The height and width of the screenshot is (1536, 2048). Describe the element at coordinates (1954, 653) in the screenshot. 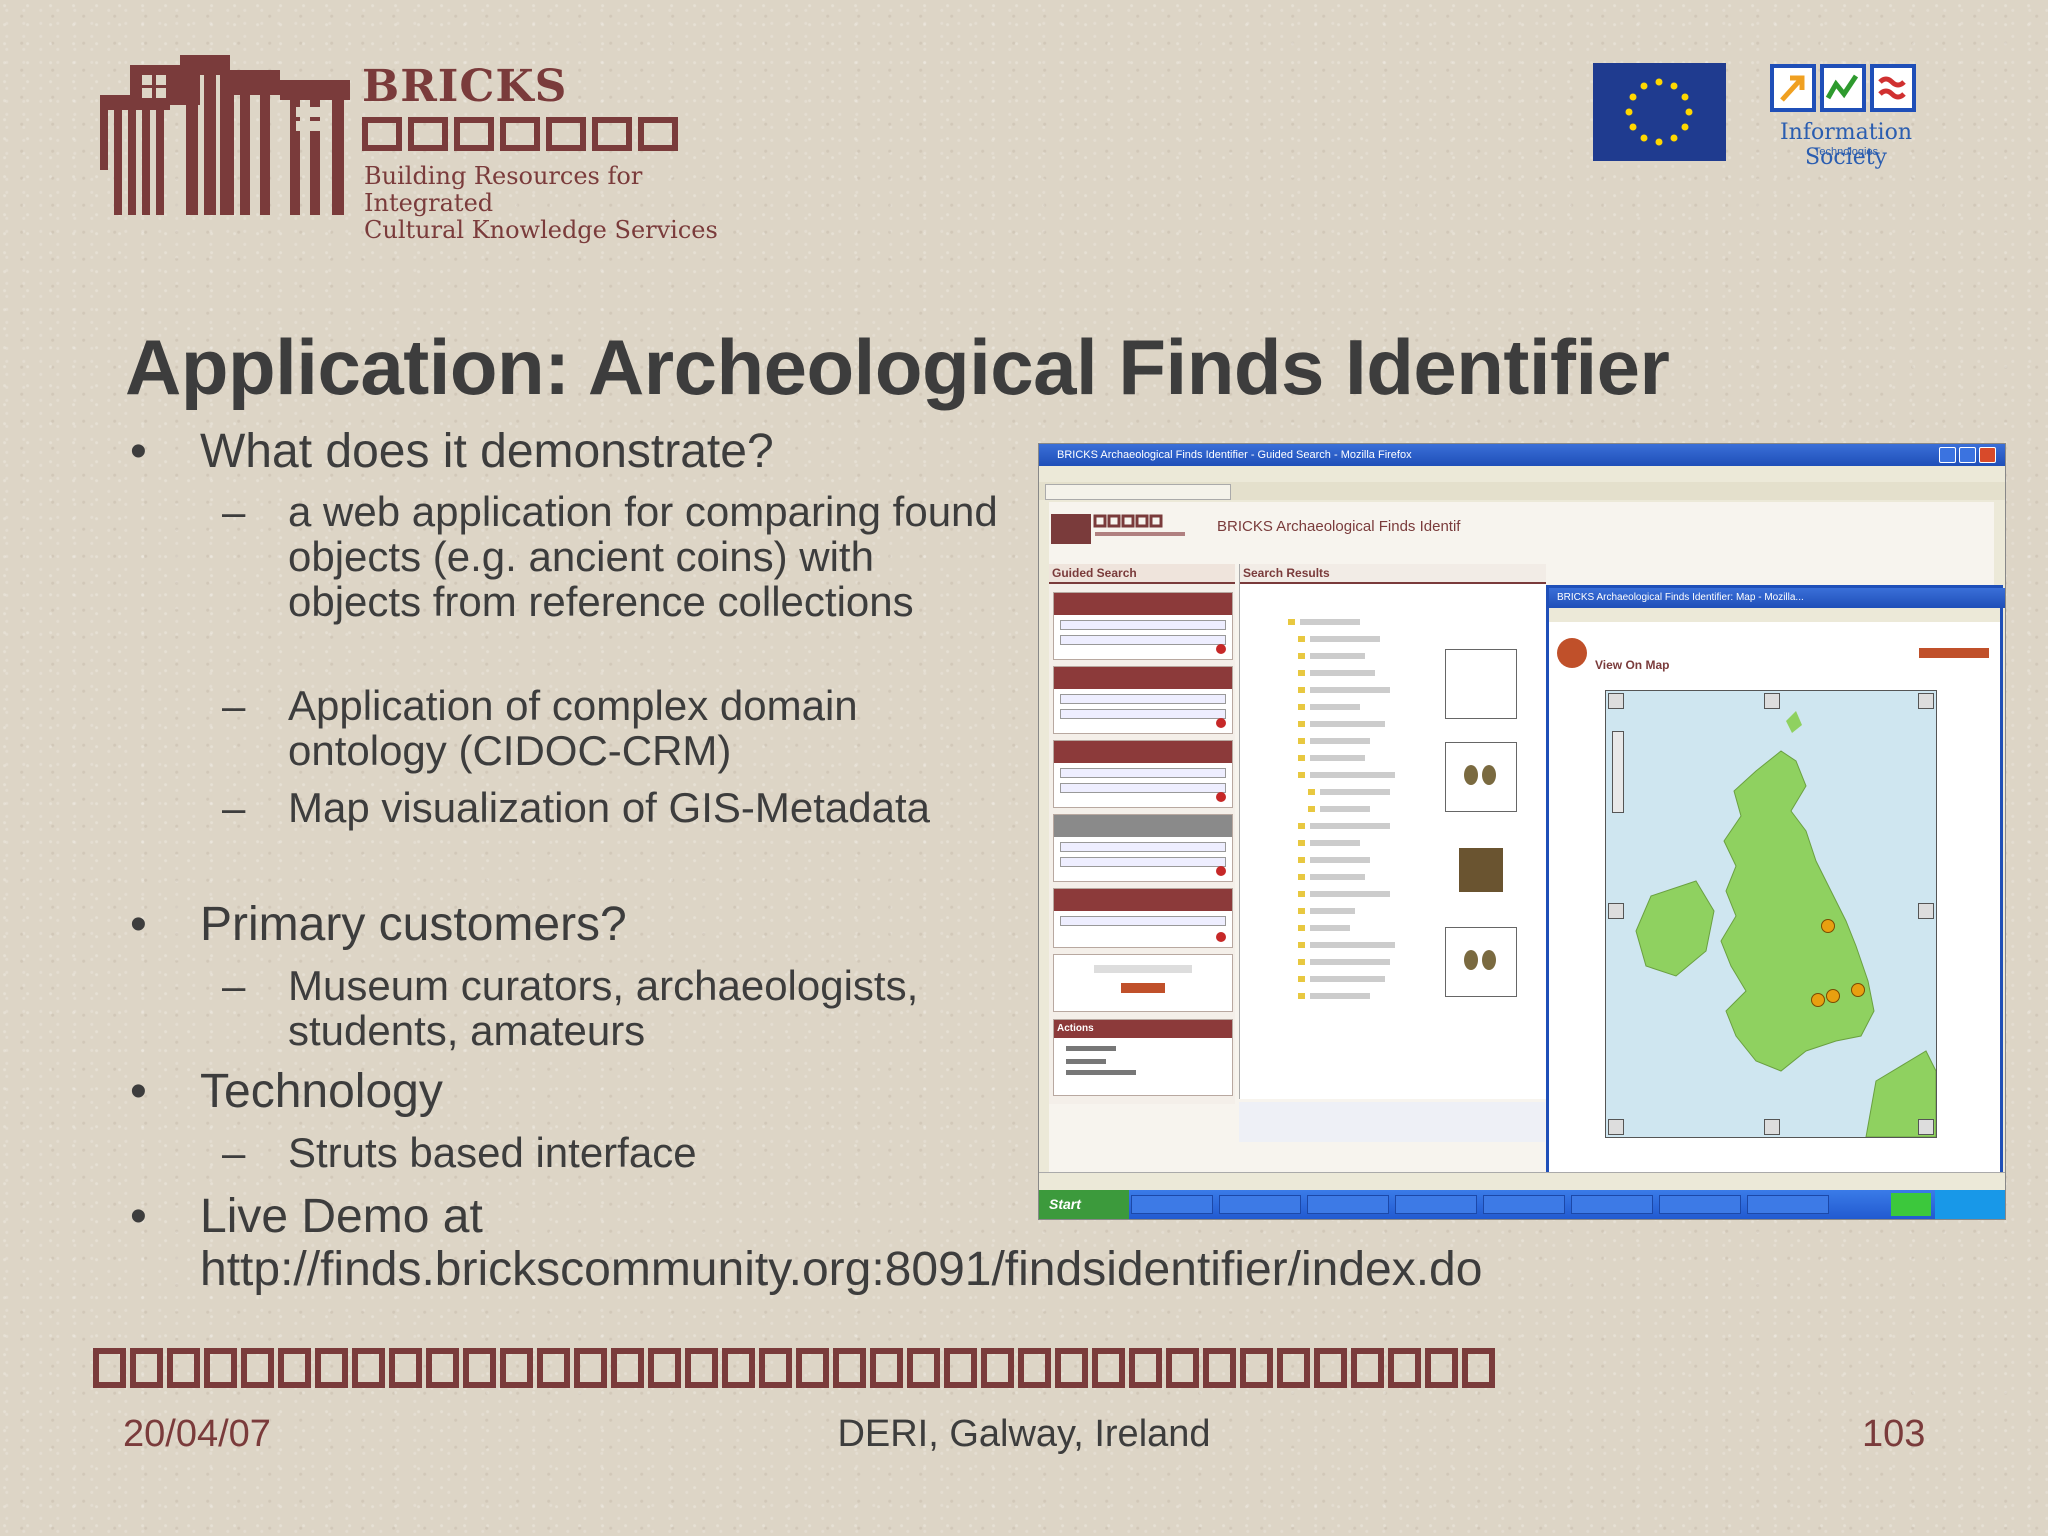

I see `map-action-button` at that location.